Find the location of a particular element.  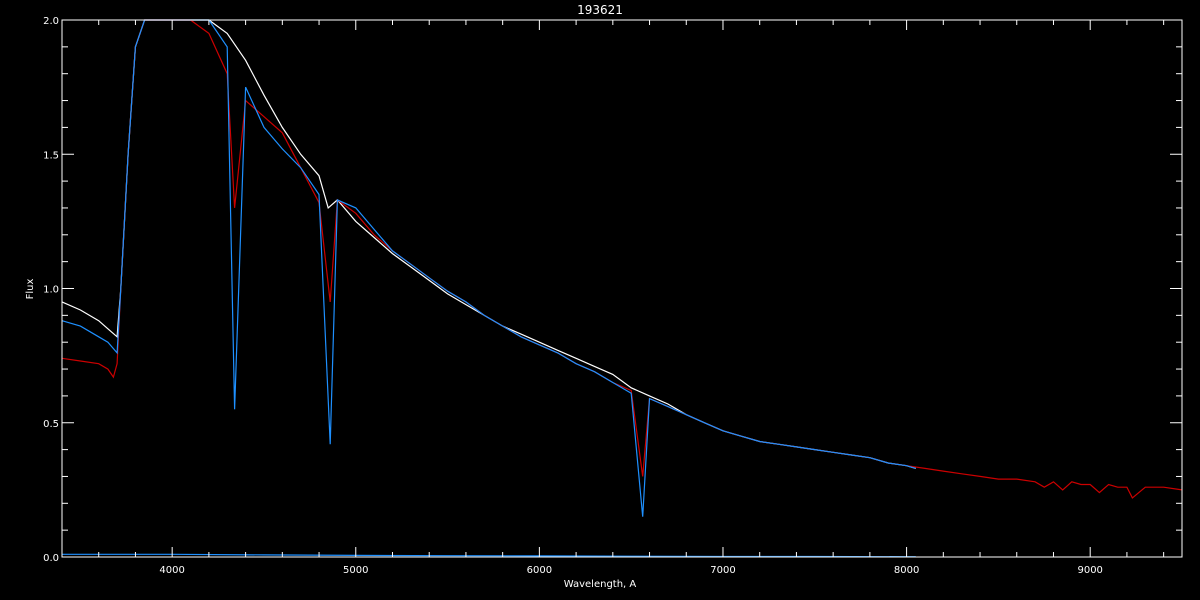

y-tick-label: 1.0 is located at coordinates (51, 290).